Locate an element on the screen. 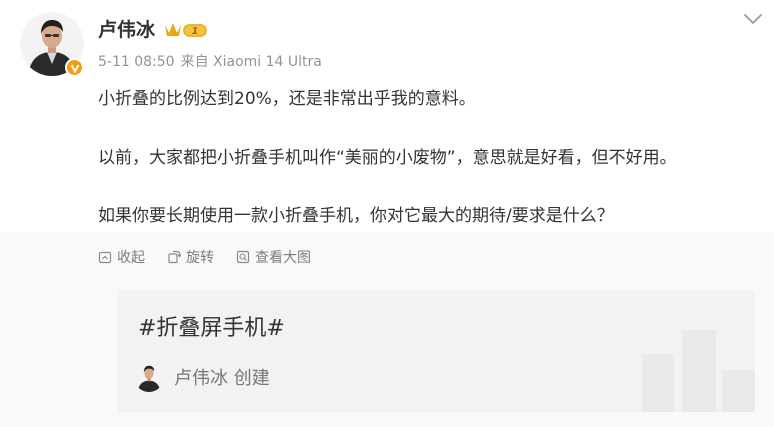  post-paragraph: 以前，大家都把小折叠手机叫作“美丽的小废物”，意思就是好看，但不好用。 is located at coordinates (387, 158).